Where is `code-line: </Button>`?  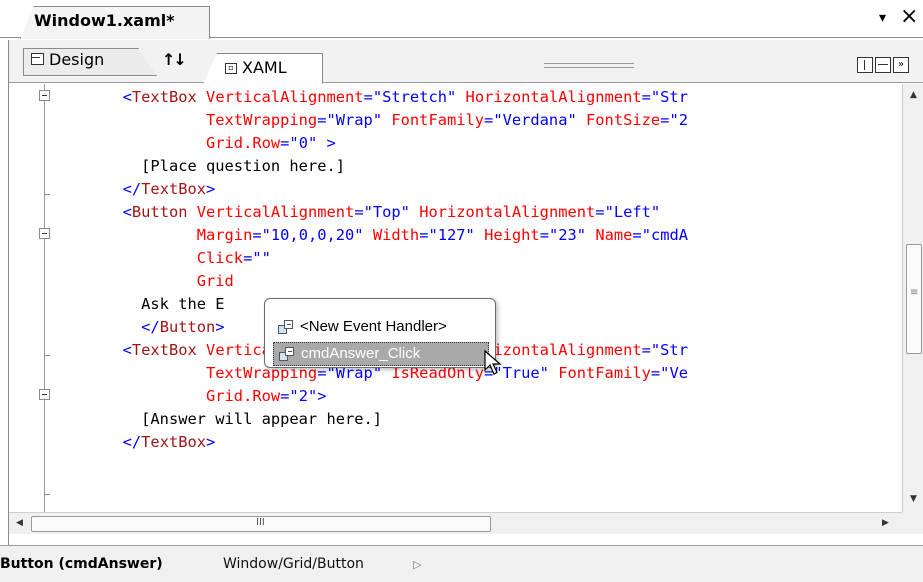
code-line: </Button> is located at coordinates (145, 327).